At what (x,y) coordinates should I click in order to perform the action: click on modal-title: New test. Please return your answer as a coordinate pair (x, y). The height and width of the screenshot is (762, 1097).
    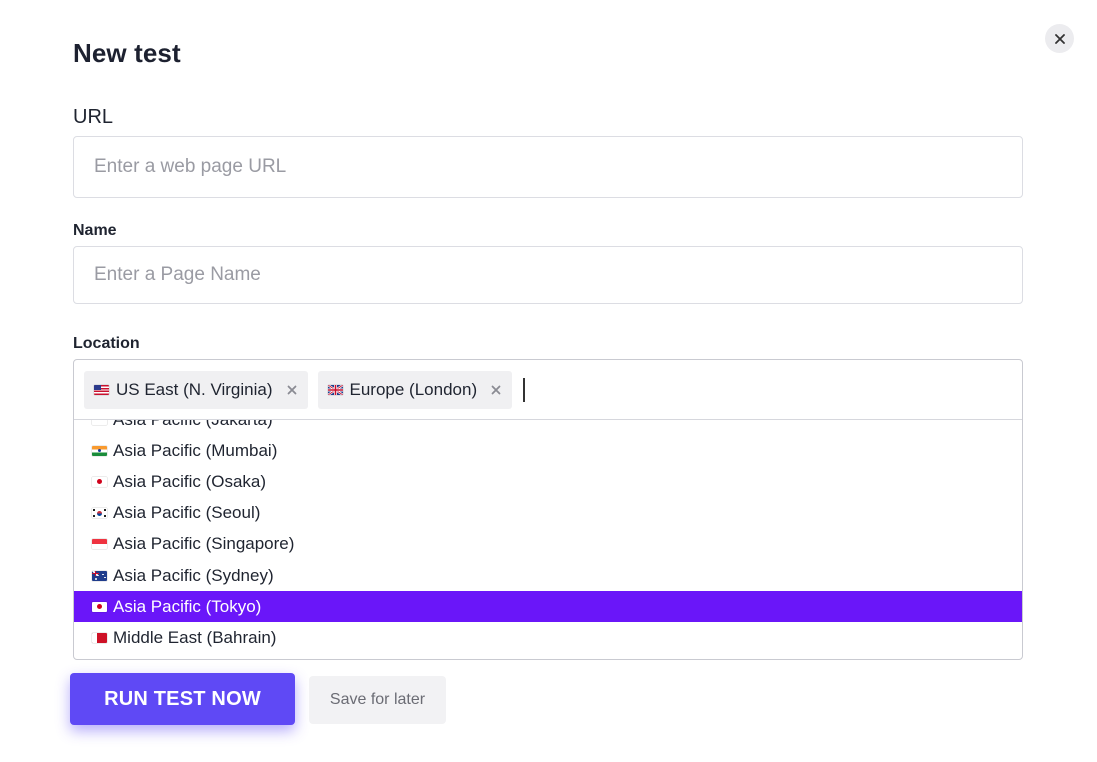
    Looking at the image, I should click on (127, 53).